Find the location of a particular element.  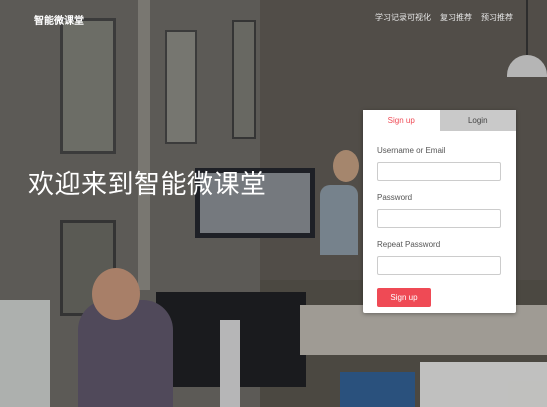

tab-login: Login is located at coordinates (477, 120).